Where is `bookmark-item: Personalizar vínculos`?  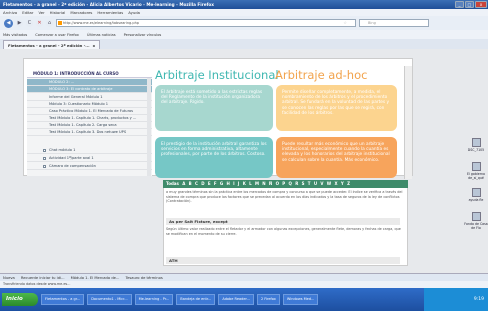 bookmark-item: Personalizar vínculos is located at coordinates (143, 35).